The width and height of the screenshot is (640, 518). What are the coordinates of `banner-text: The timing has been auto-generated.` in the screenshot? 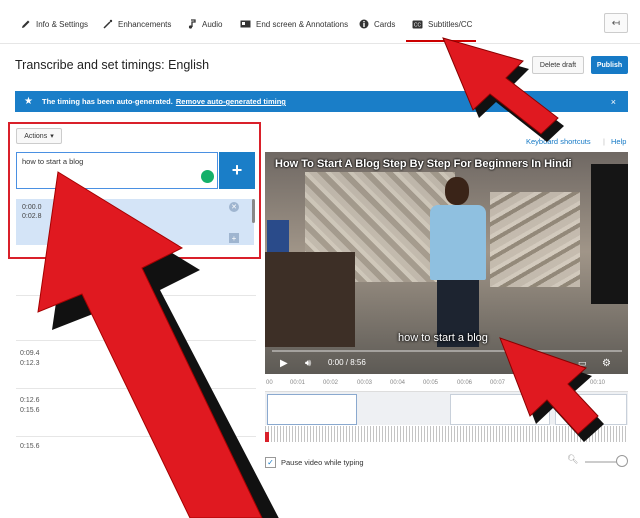 It's located at (107, 101).